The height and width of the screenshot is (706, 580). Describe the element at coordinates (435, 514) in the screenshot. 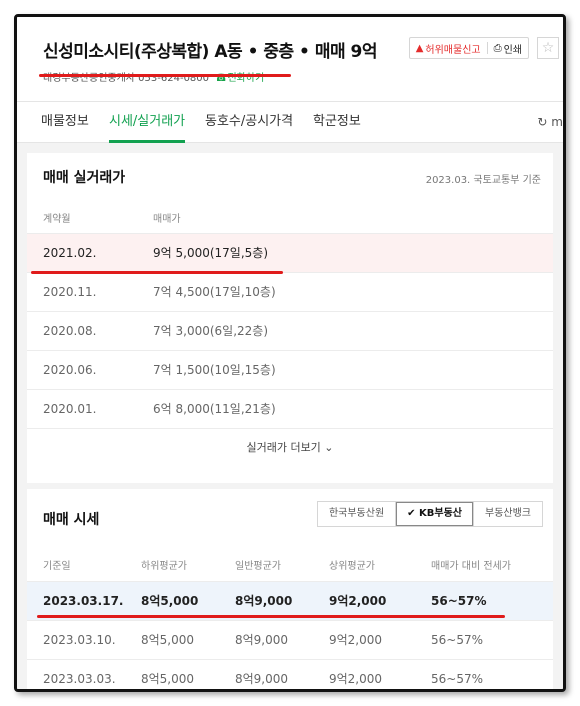

I see `source-kb: ✔ KB부동산` at that location.